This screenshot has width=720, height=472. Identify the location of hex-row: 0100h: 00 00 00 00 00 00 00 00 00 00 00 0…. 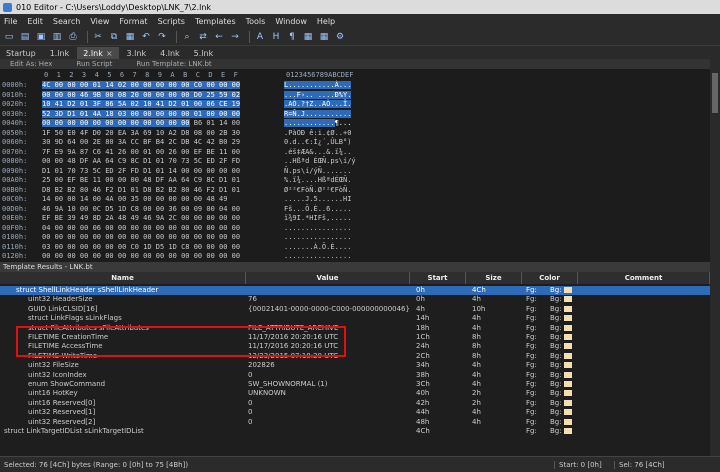
(176, 237).